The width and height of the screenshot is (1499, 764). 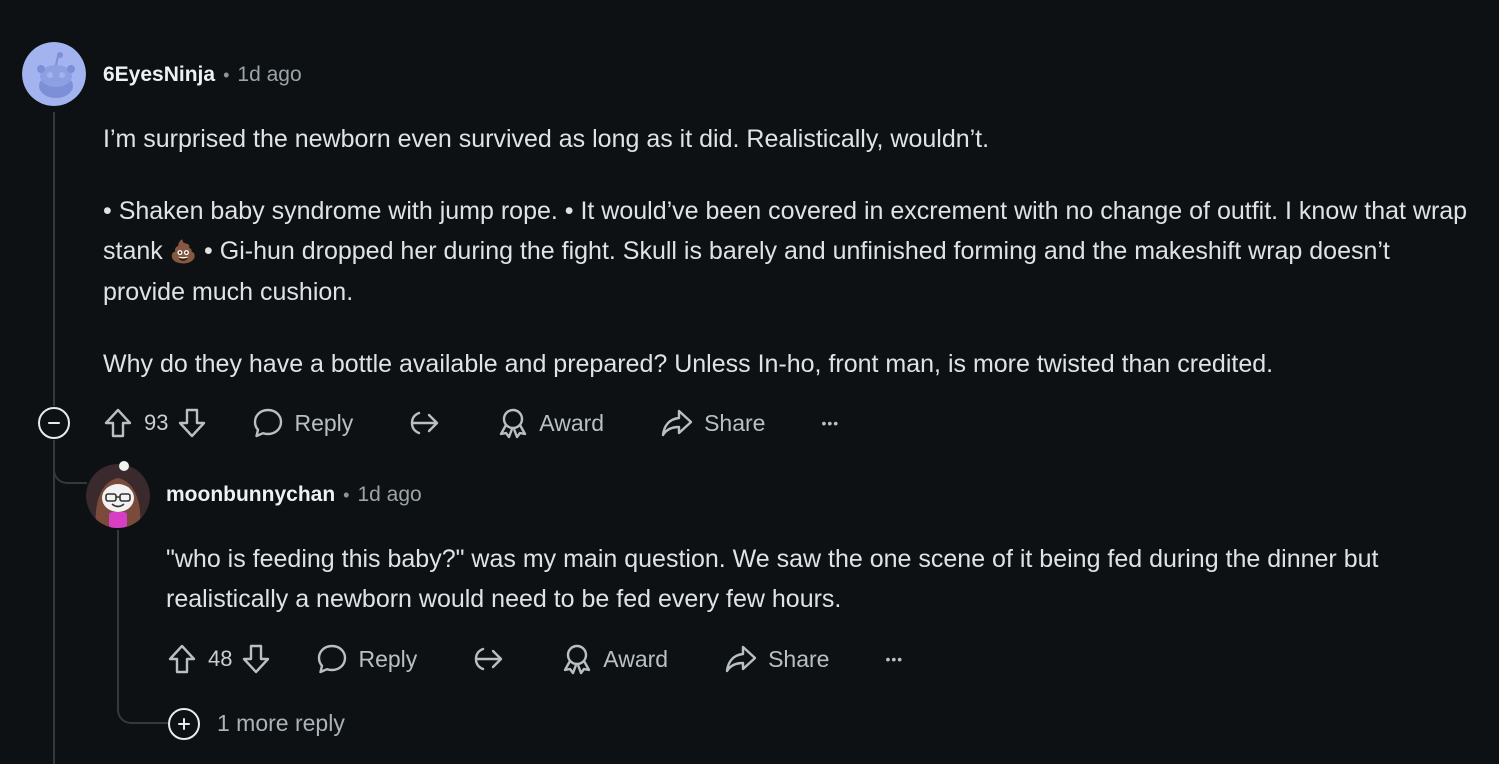 I want to click on expand-replies-button, so click(x=184, y=724).